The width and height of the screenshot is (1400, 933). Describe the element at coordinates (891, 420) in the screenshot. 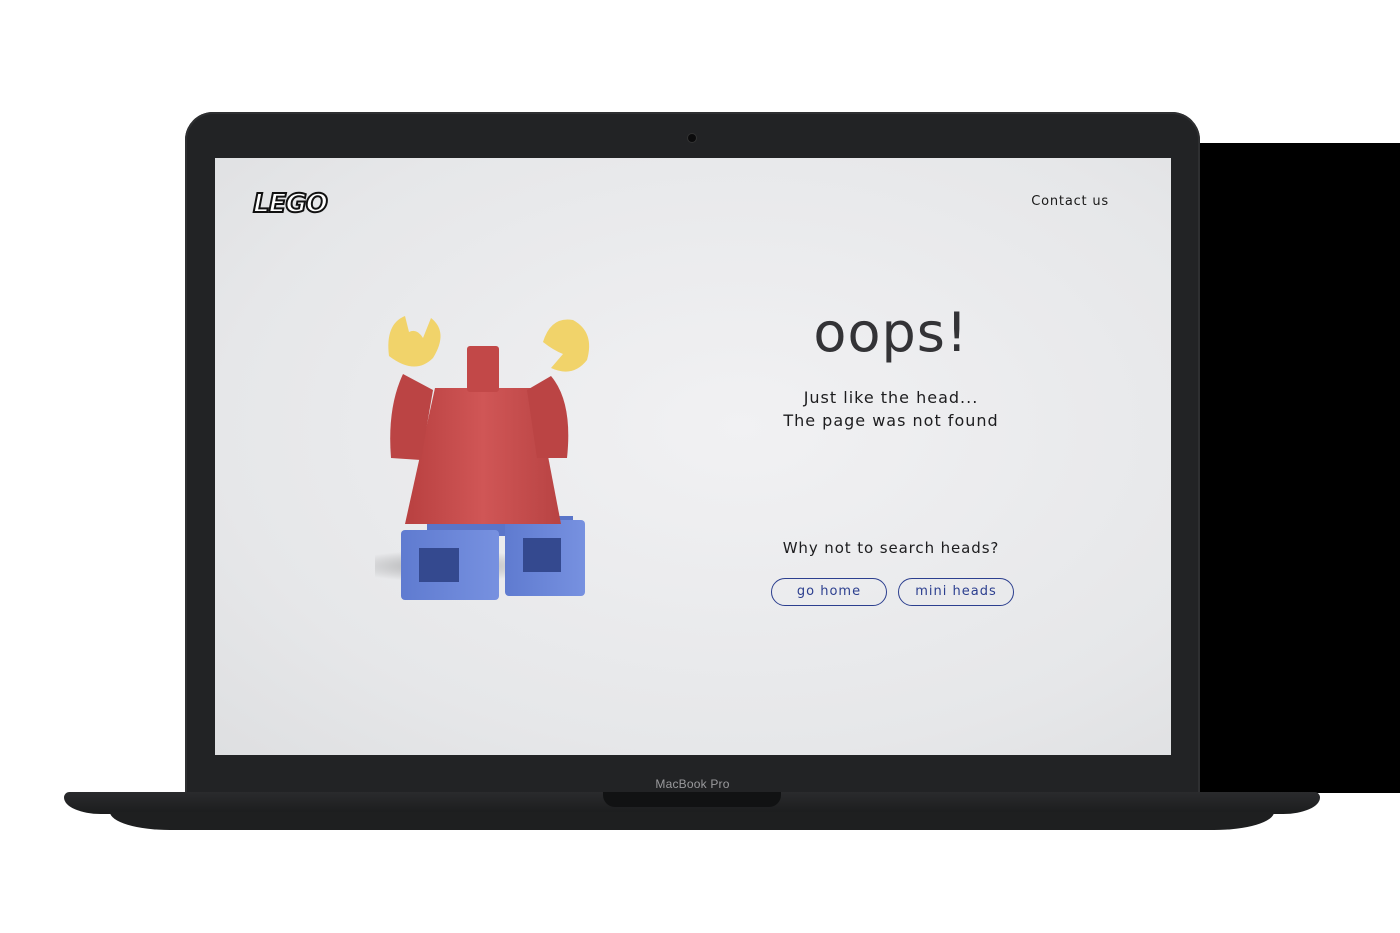

I see `error-message-line-2: The page was not found` at that location.